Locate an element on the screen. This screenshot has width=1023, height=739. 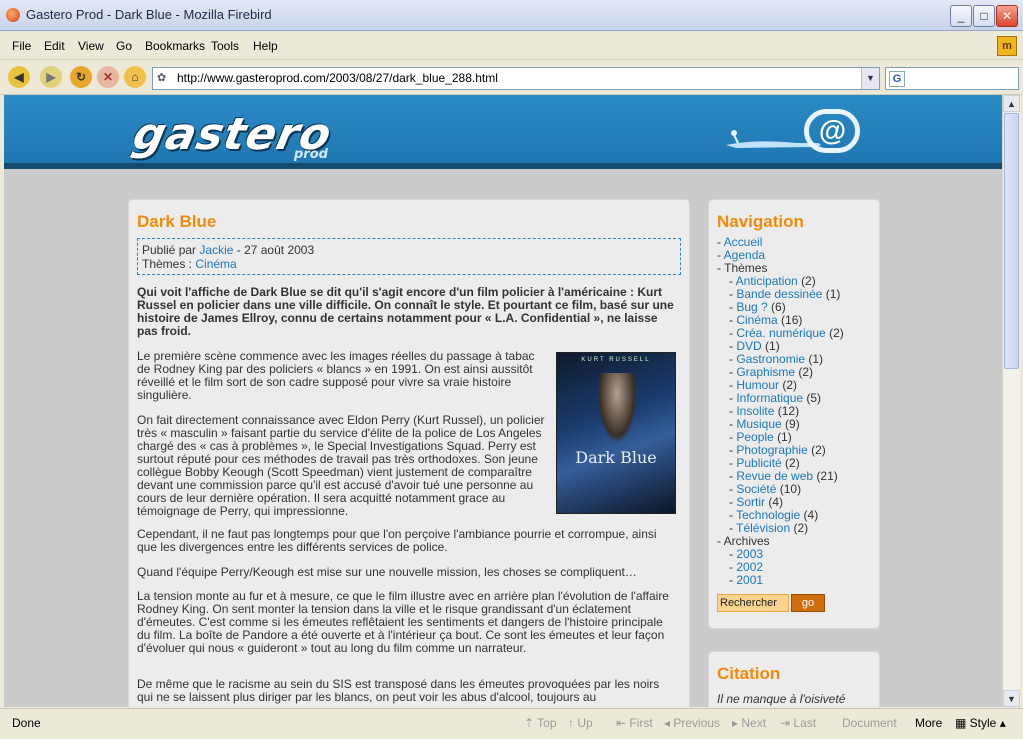
archives-list: - 2003 - 2002 - 2001 is located at coordinates (780, 567).